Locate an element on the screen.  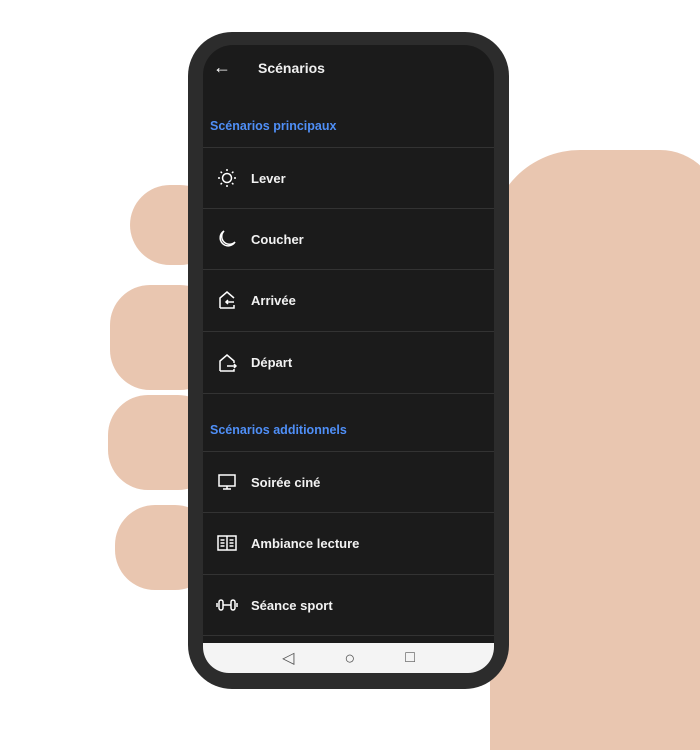
home-enter-icon is located at coordinates (227, 300).